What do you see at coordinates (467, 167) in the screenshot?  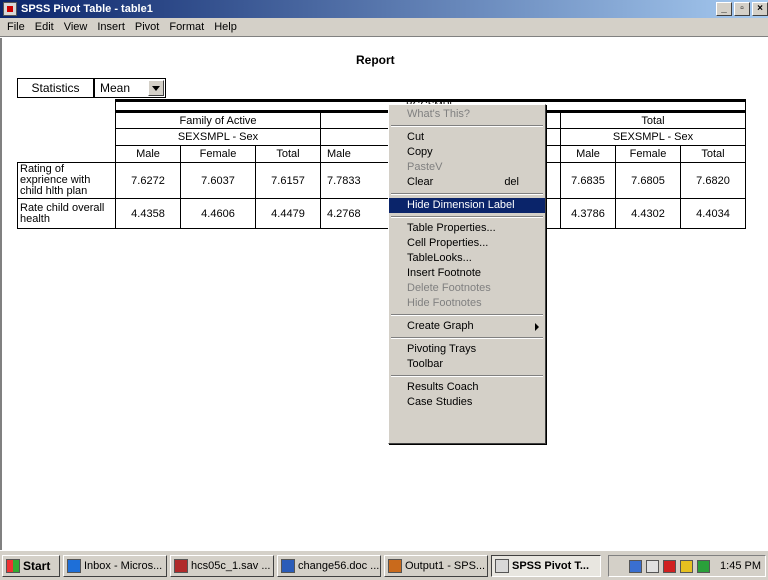 I see `menu-item-pastev: PasteV` at bounding box center [467, 167].